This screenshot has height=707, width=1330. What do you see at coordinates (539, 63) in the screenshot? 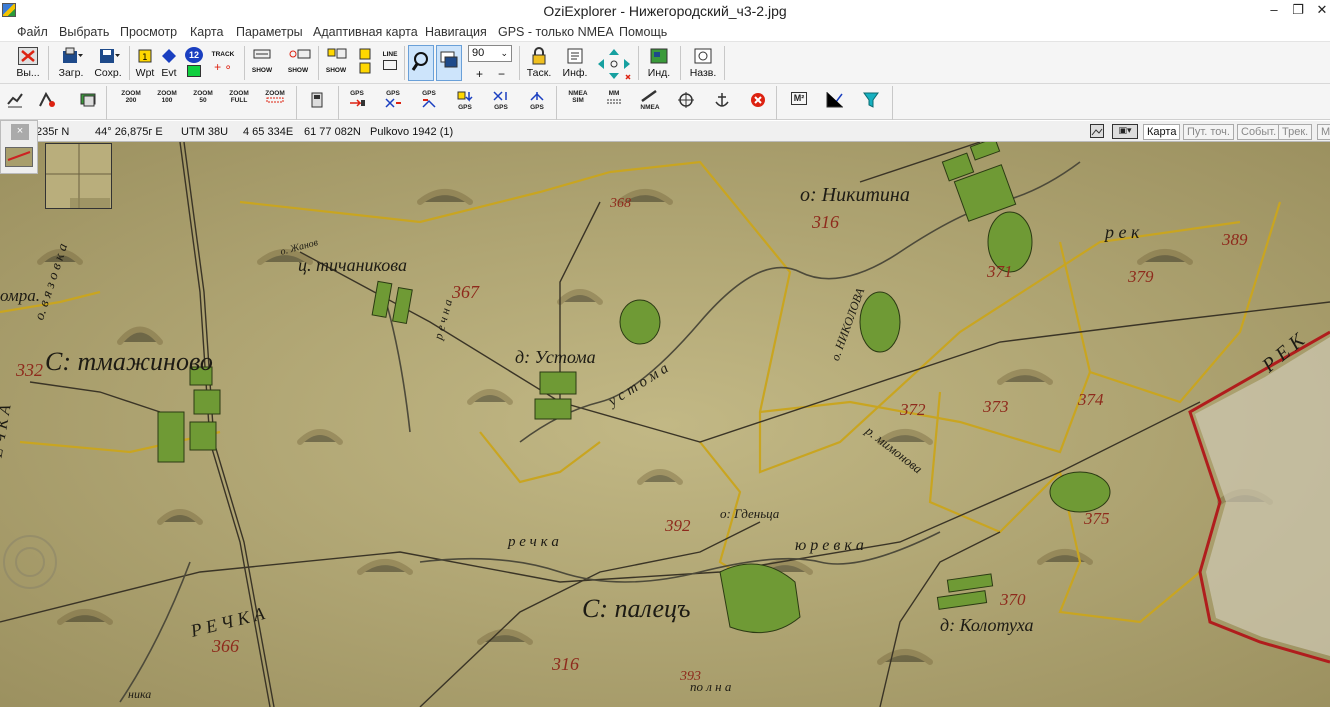
I see `tack-button: Таск.` at bounding box center [539, 63].